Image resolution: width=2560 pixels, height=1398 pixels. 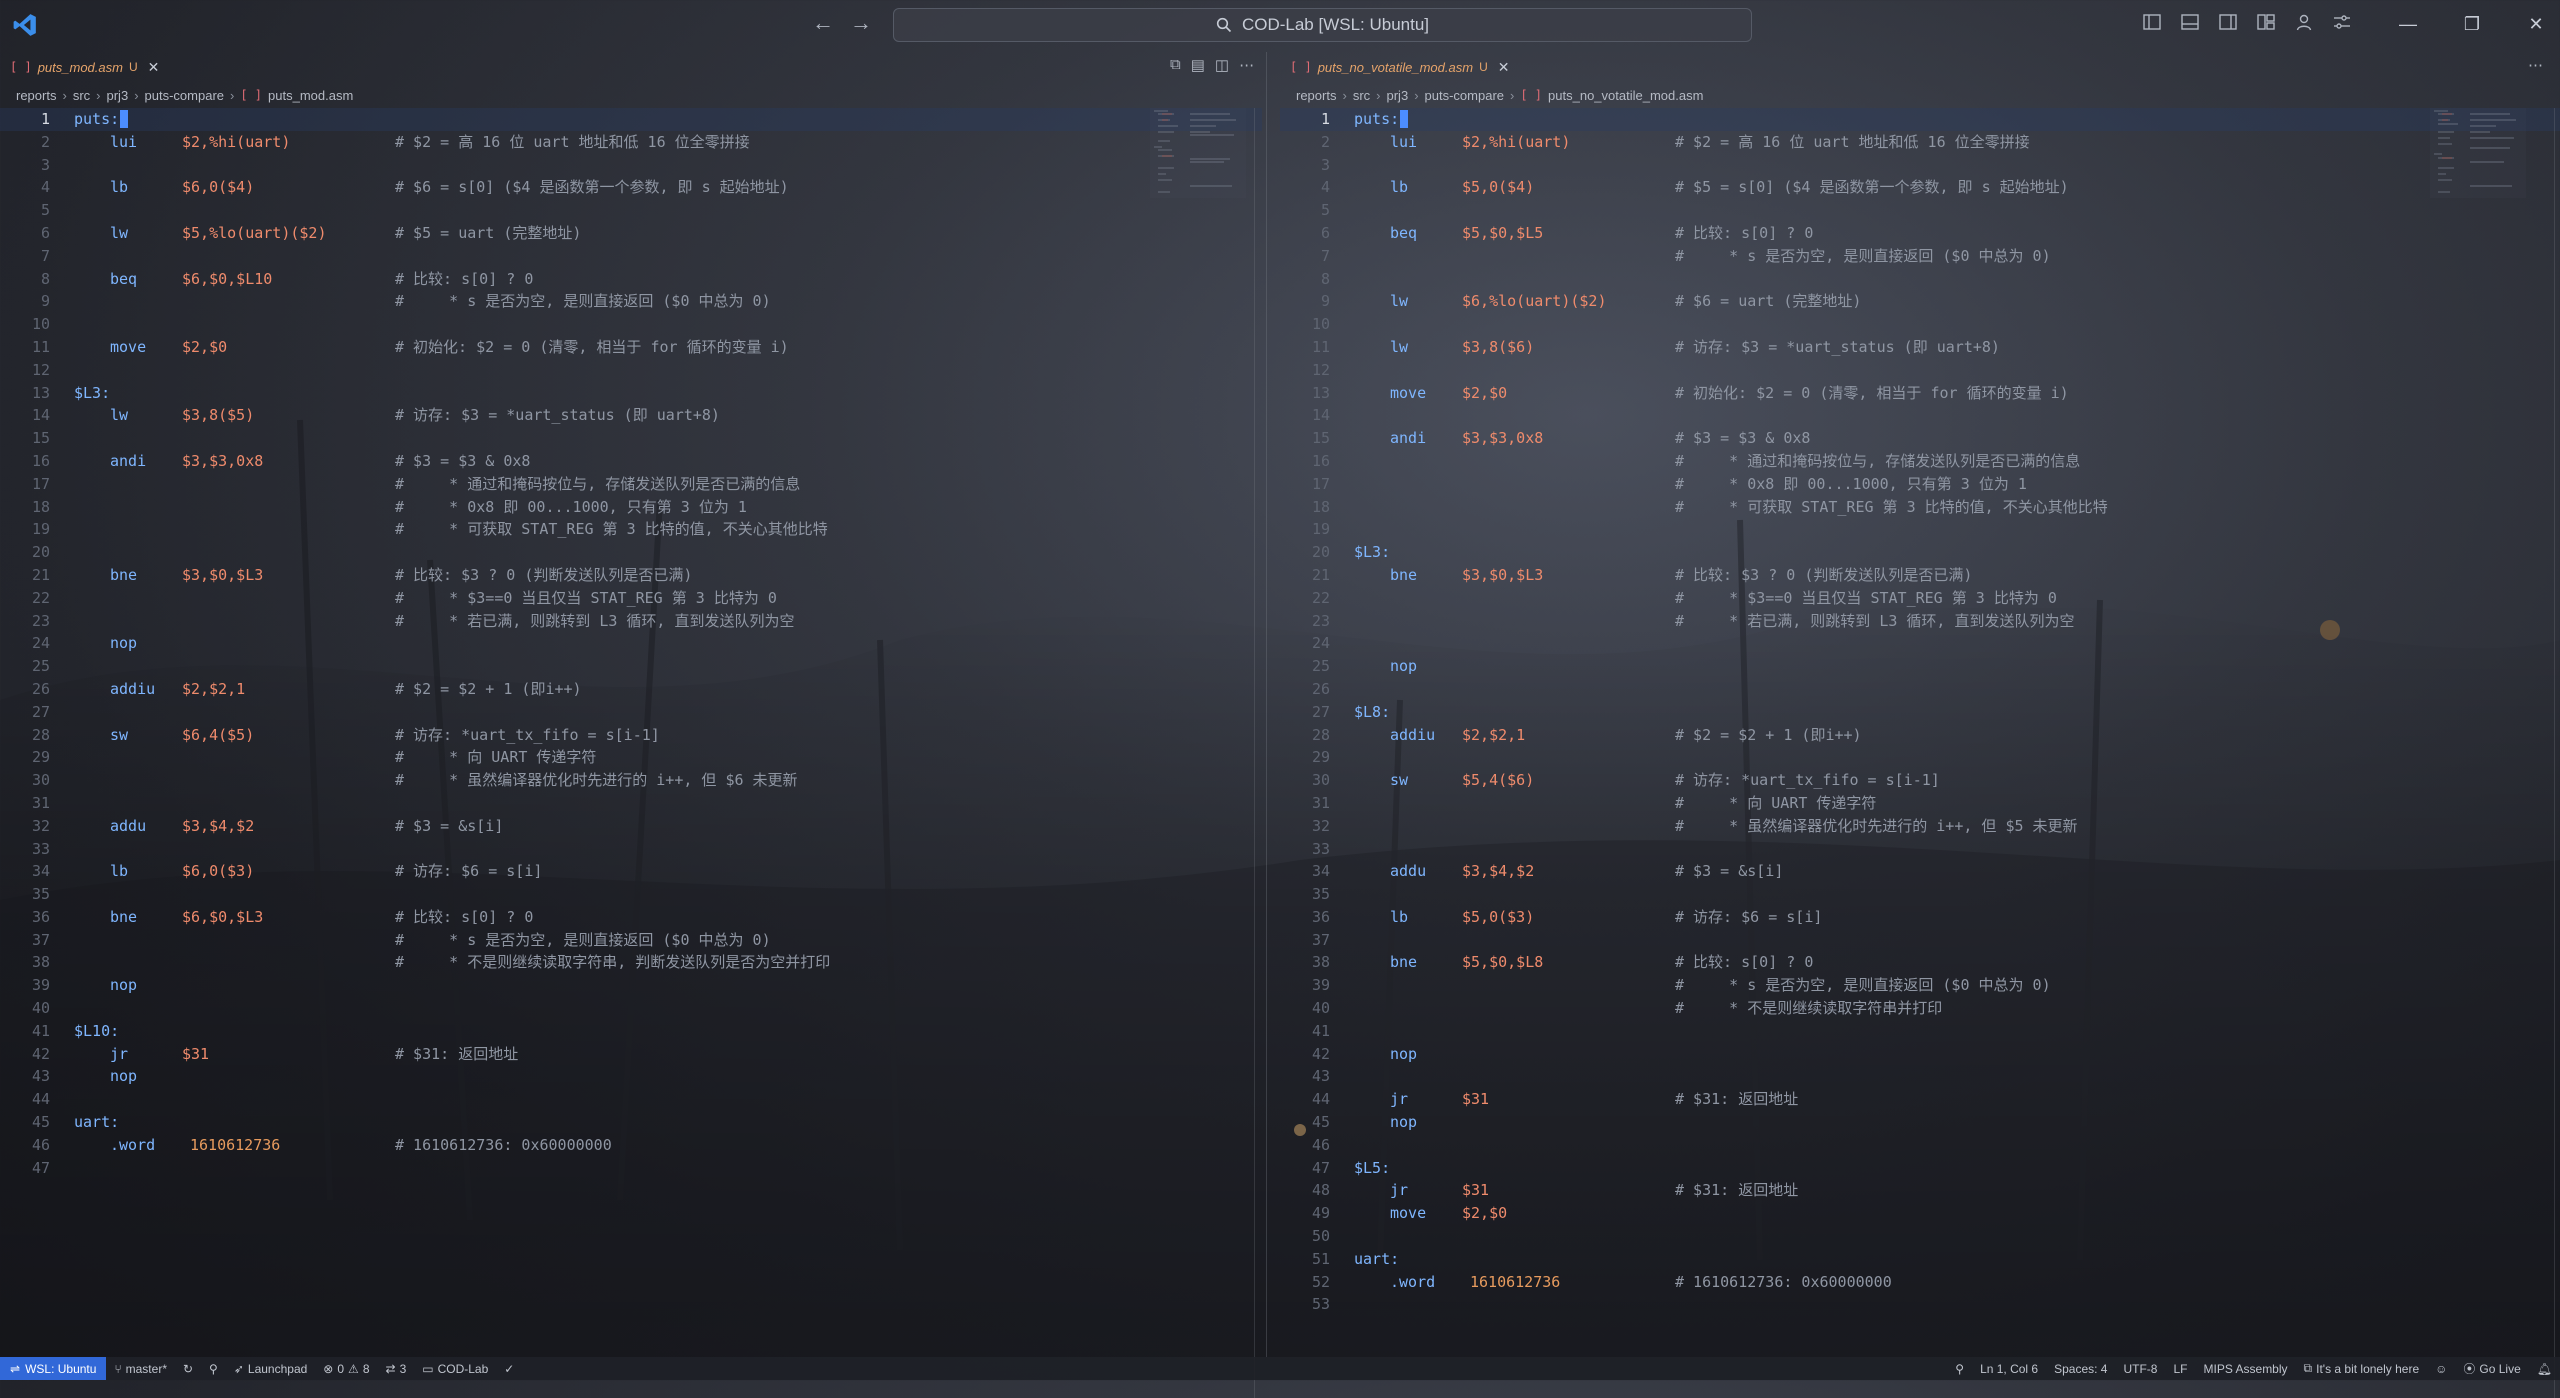 What do you see at coordinates (1920, 826) in the screenshot?
I see `code-line: 32 # * 虽然编译器优化时先进行的 i++, 但 $5 未更新` at bounding box center [1920, 826].